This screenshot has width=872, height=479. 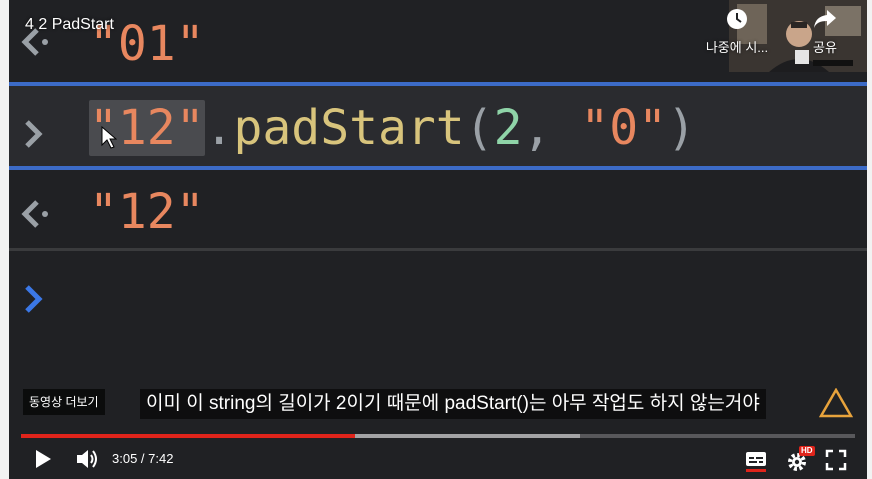 What do you see at coordinates (807, 451) in the screenshot?
I see `hd-badge: HD` at bounding box center [807, 451].